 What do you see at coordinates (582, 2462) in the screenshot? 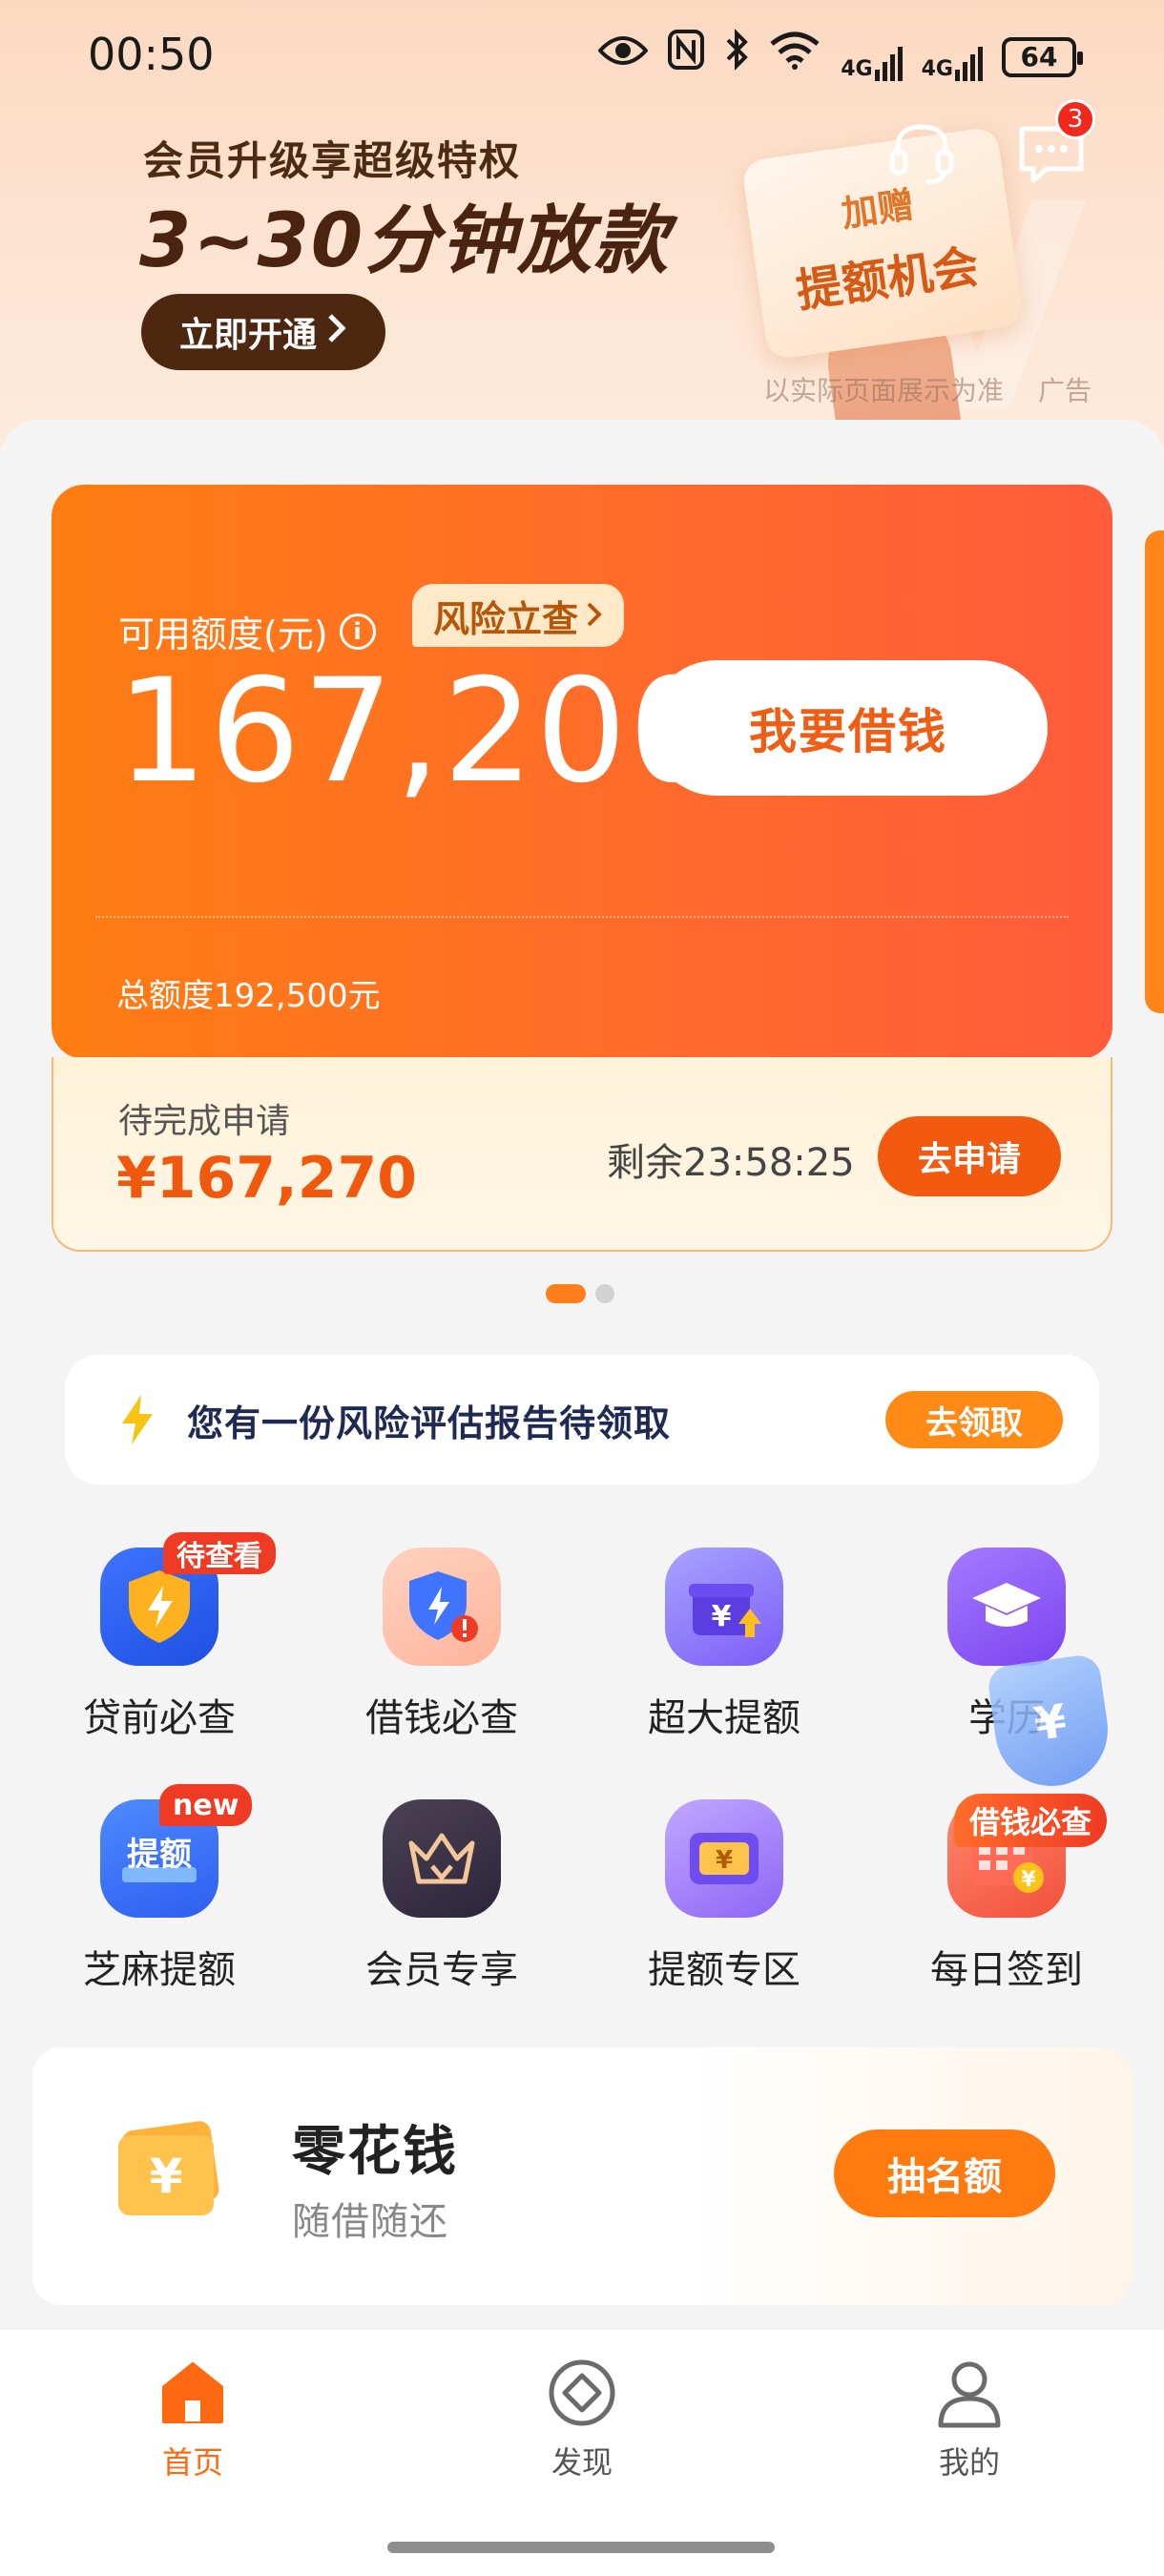
I see `tab-label: 发现` at bounding box center [582, 2462].